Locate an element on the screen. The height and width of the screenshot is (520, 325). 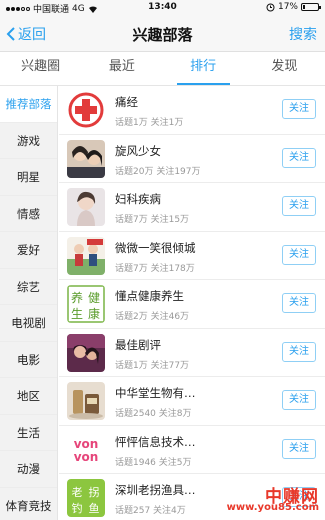
list-item: 旋风少女 话题20万 关注197万 关注 is located at coordinates (192, 159).